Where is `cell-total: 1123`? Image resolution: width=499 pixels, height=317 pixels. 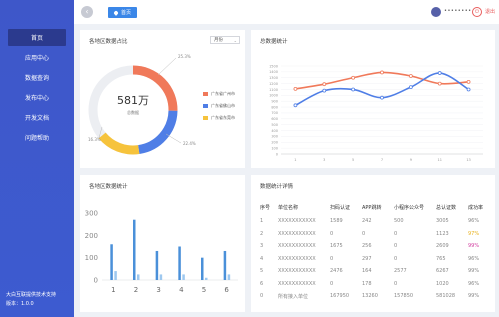 cell-total: 1123 is located at coordinates (442, 233).